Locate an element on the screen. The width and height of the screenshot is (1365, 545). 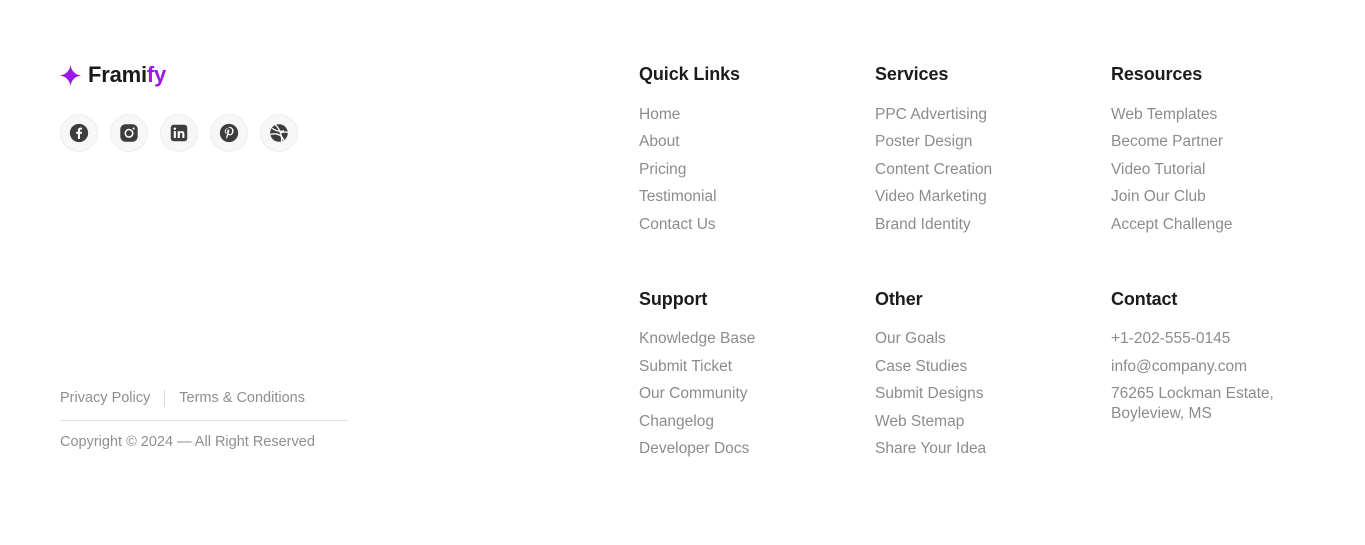
link-share-your-idea: Share Your Idea is located at coordinates (930, 449).